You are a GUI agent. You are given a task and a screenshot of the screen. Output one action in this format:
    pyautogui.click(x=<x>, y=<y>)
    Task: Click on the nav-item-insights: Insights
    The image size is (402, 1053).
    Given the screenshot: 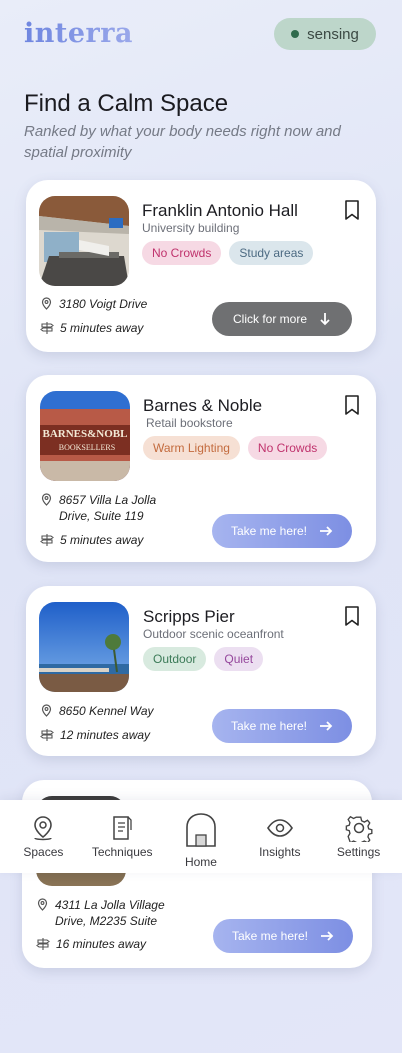 What is the action you would take?
    pyautogui.click(x=280, y=836)
    